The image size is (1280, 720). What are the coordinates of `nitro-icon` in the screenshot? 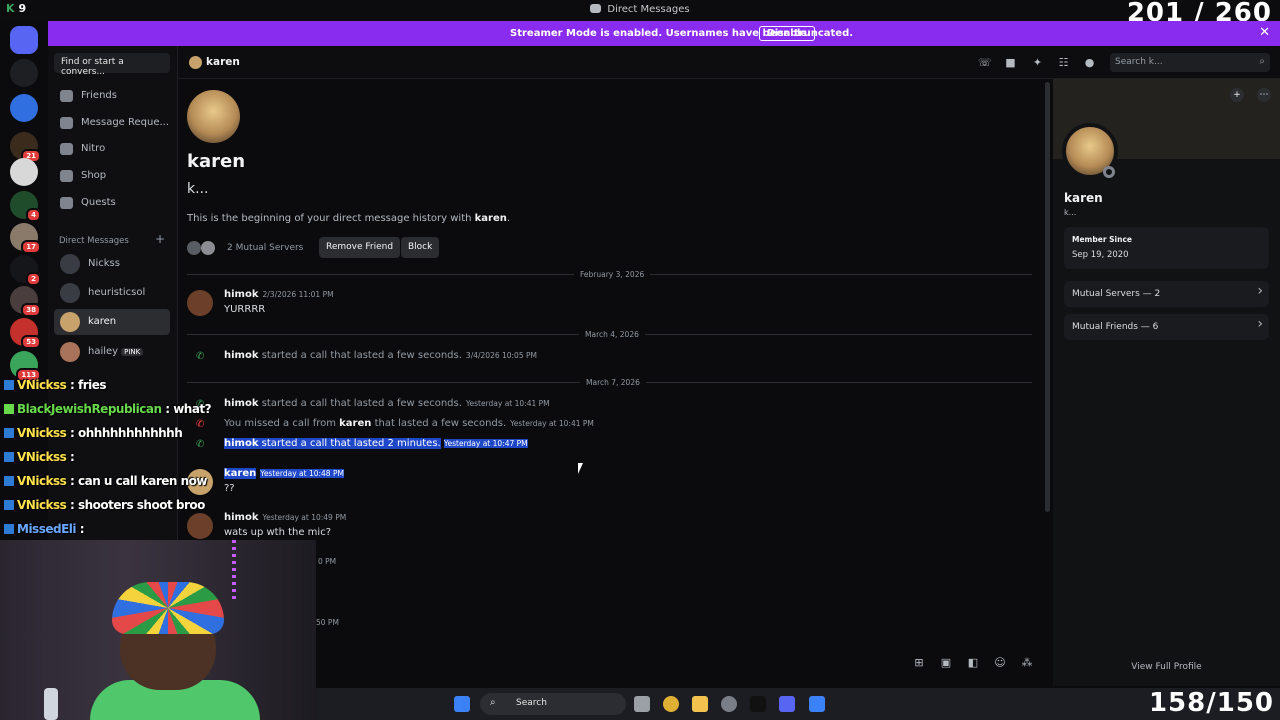 It's located at (66, 149).